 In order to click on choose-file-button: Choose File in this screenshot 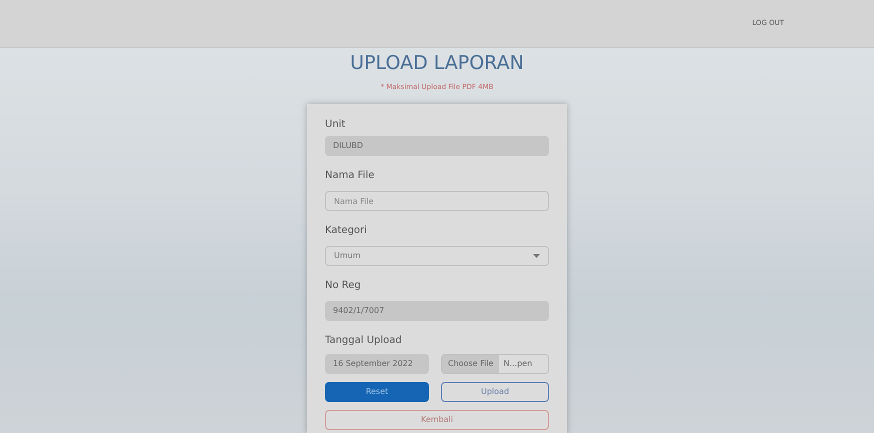, I will do `click(471, 364)`.